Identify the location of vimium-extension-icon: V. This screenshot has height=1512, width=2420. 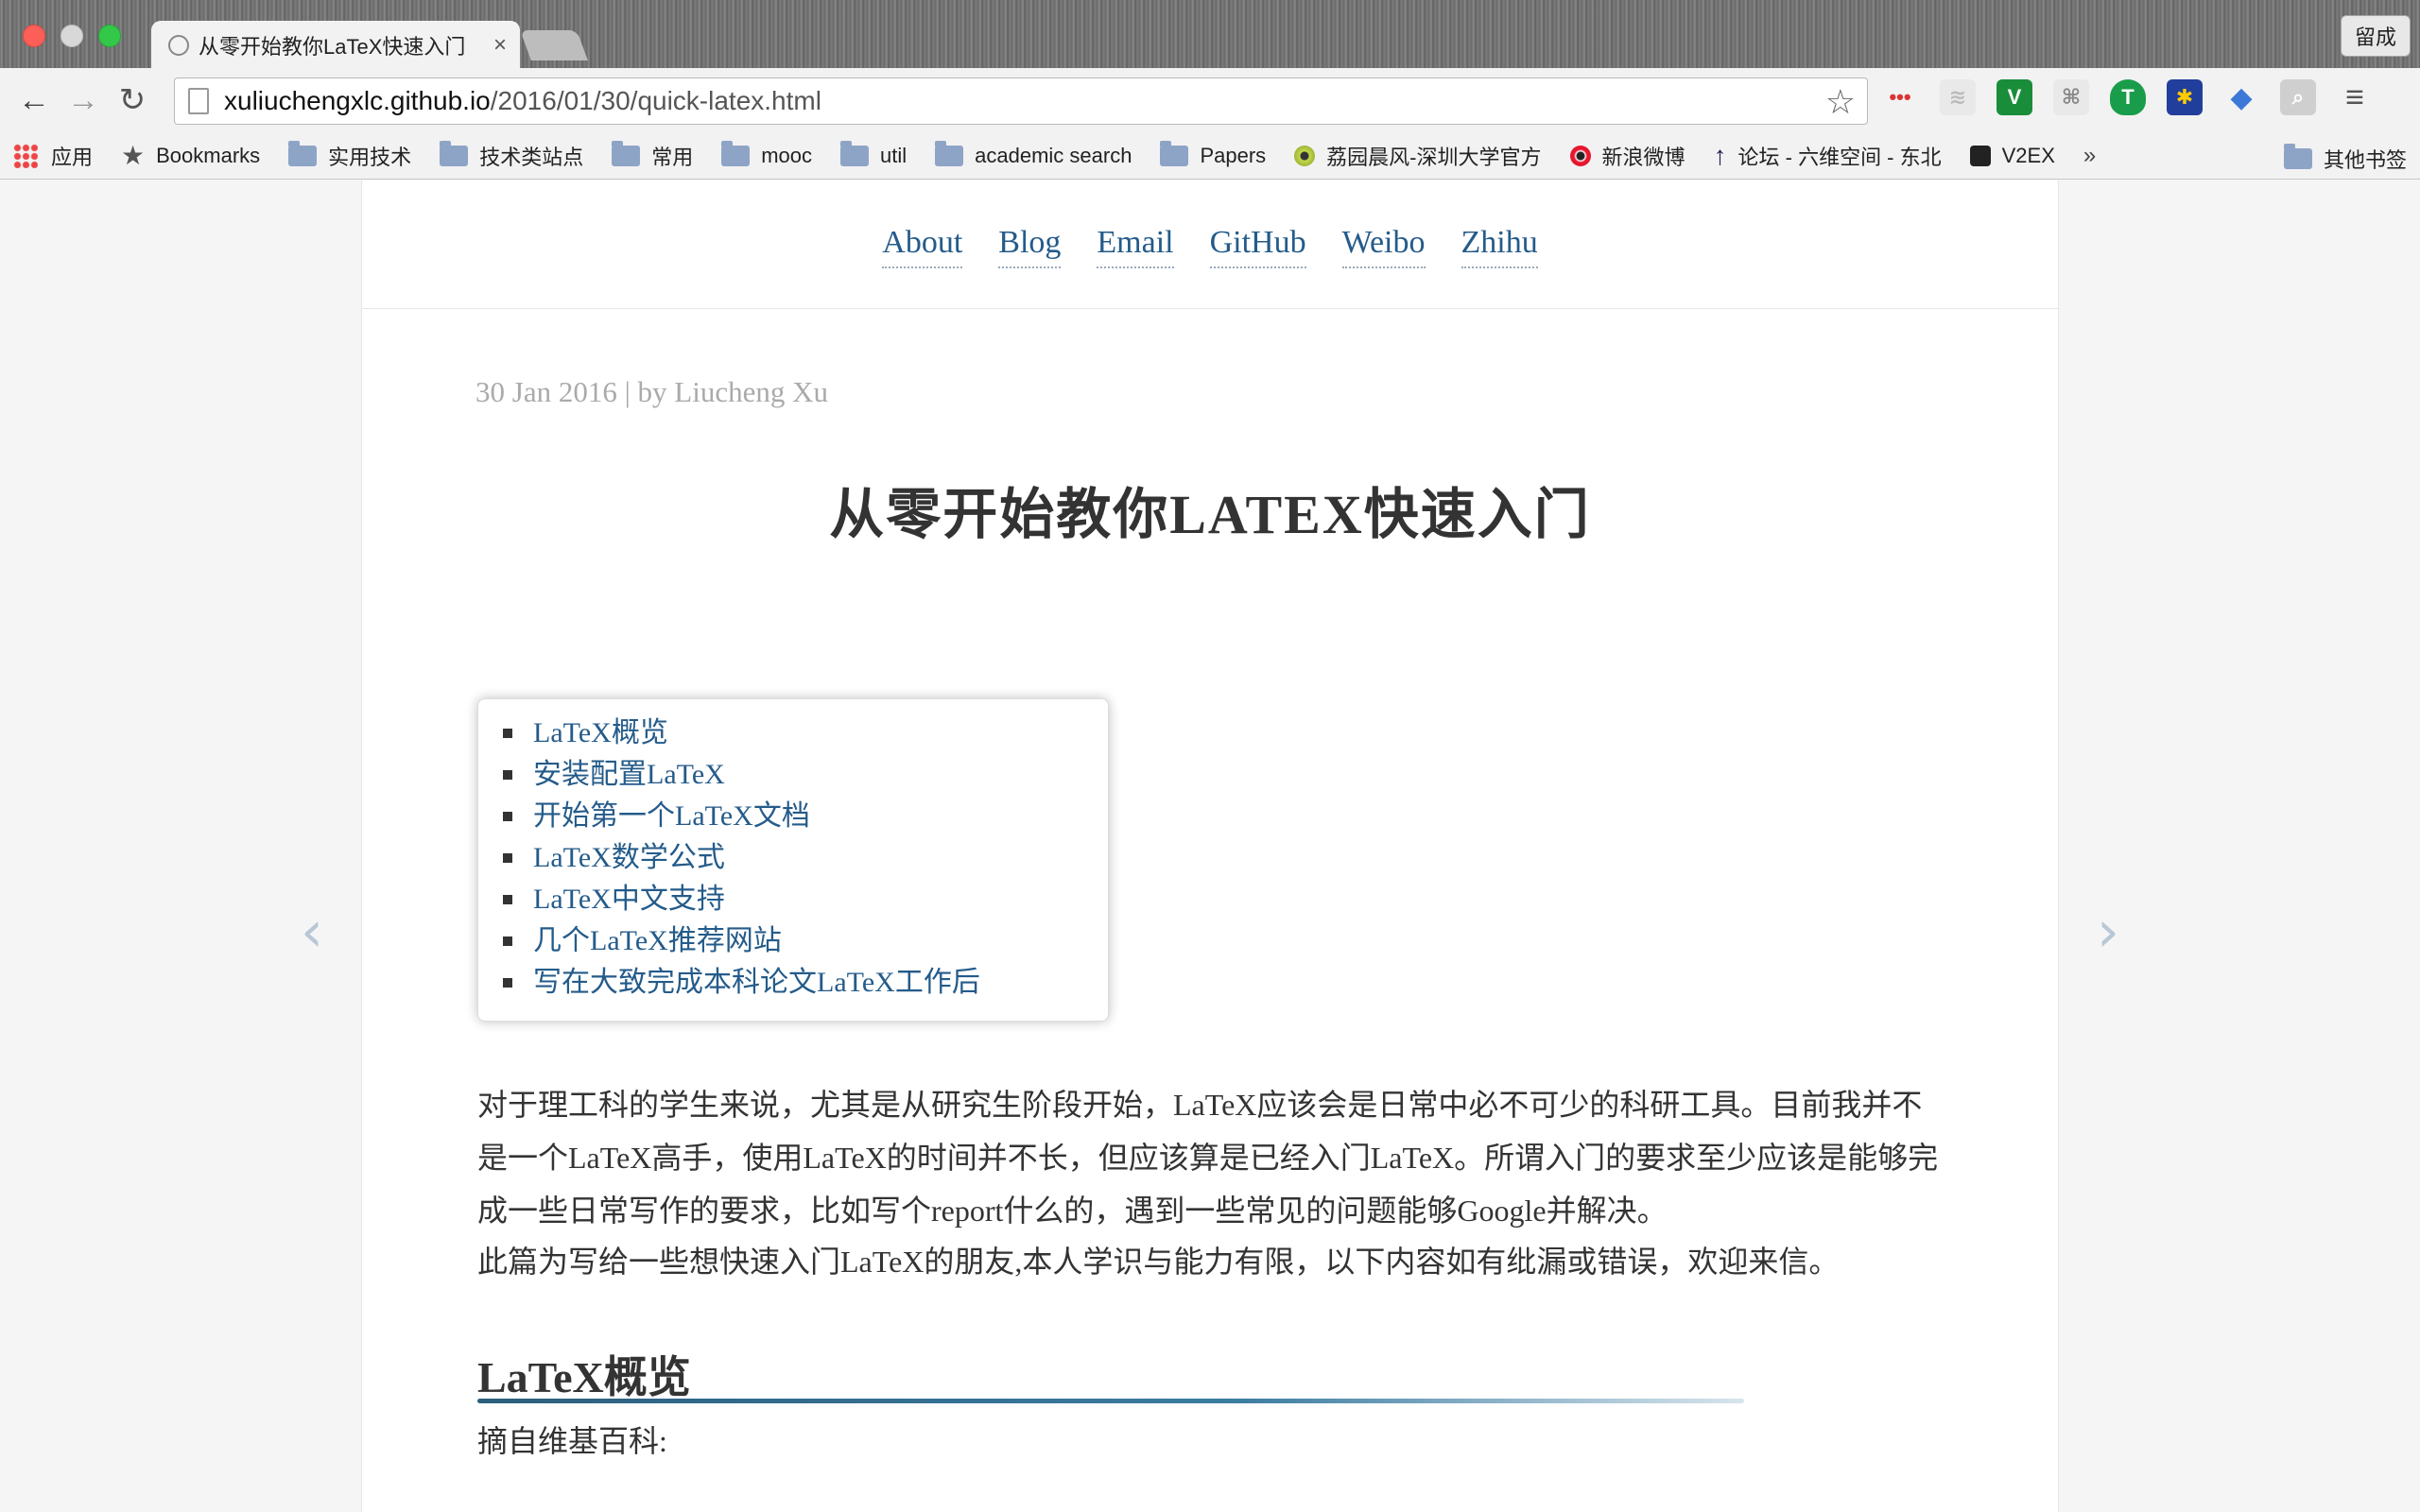
(2014, 97).